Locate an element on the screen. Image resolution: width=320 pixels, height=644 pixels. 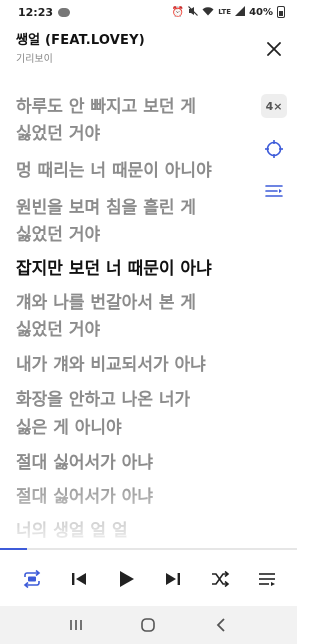
status-time: 12:23 is located at coordinates (36, 12).